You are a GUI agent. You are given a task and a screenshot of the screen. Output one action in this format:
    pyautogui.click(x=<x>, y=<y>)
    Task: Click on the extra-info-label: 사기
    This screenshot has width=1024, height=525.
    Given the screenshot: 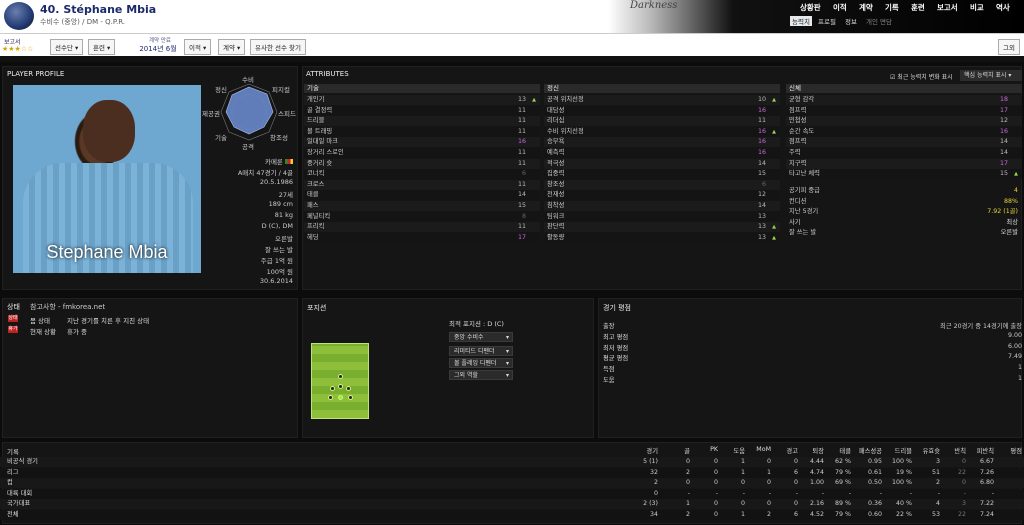 What is the action you would take?
    pyautogui.click(x=795, y=222)
    